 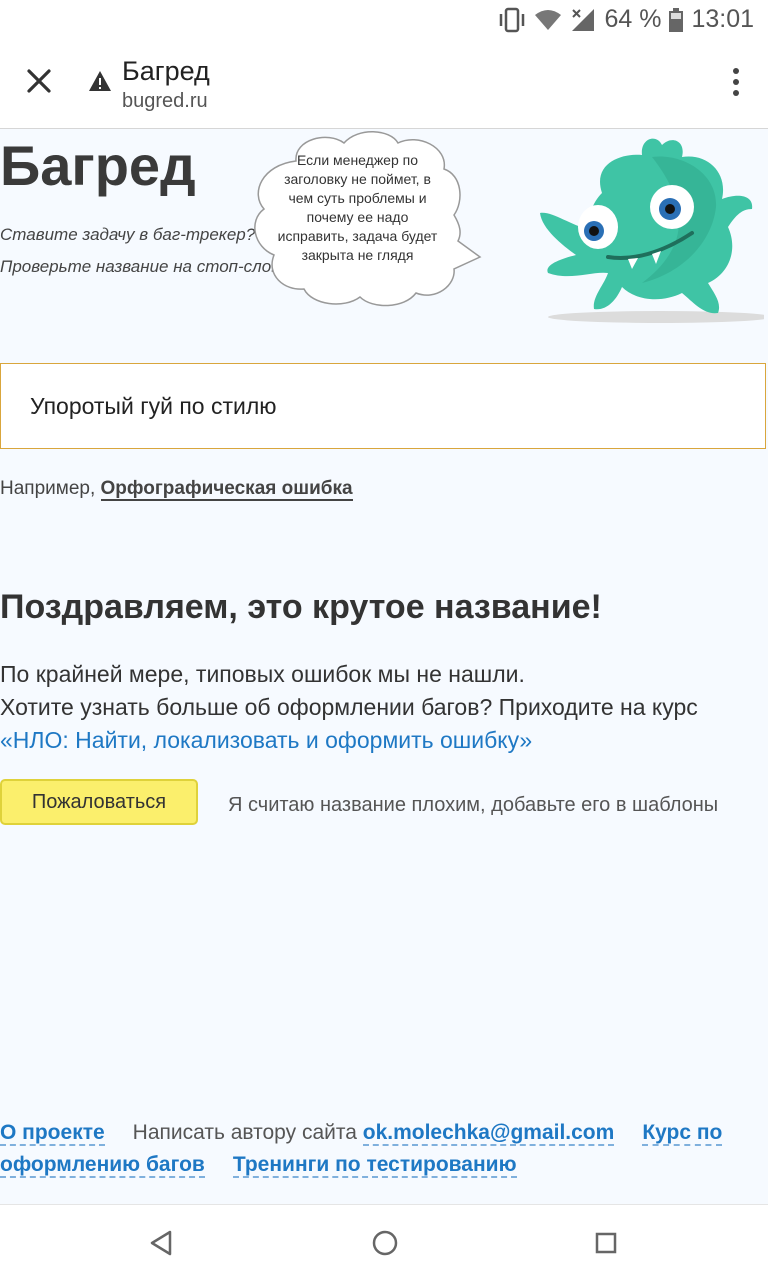 I want to click on site-title: Багред, so click(x=98, y=165).